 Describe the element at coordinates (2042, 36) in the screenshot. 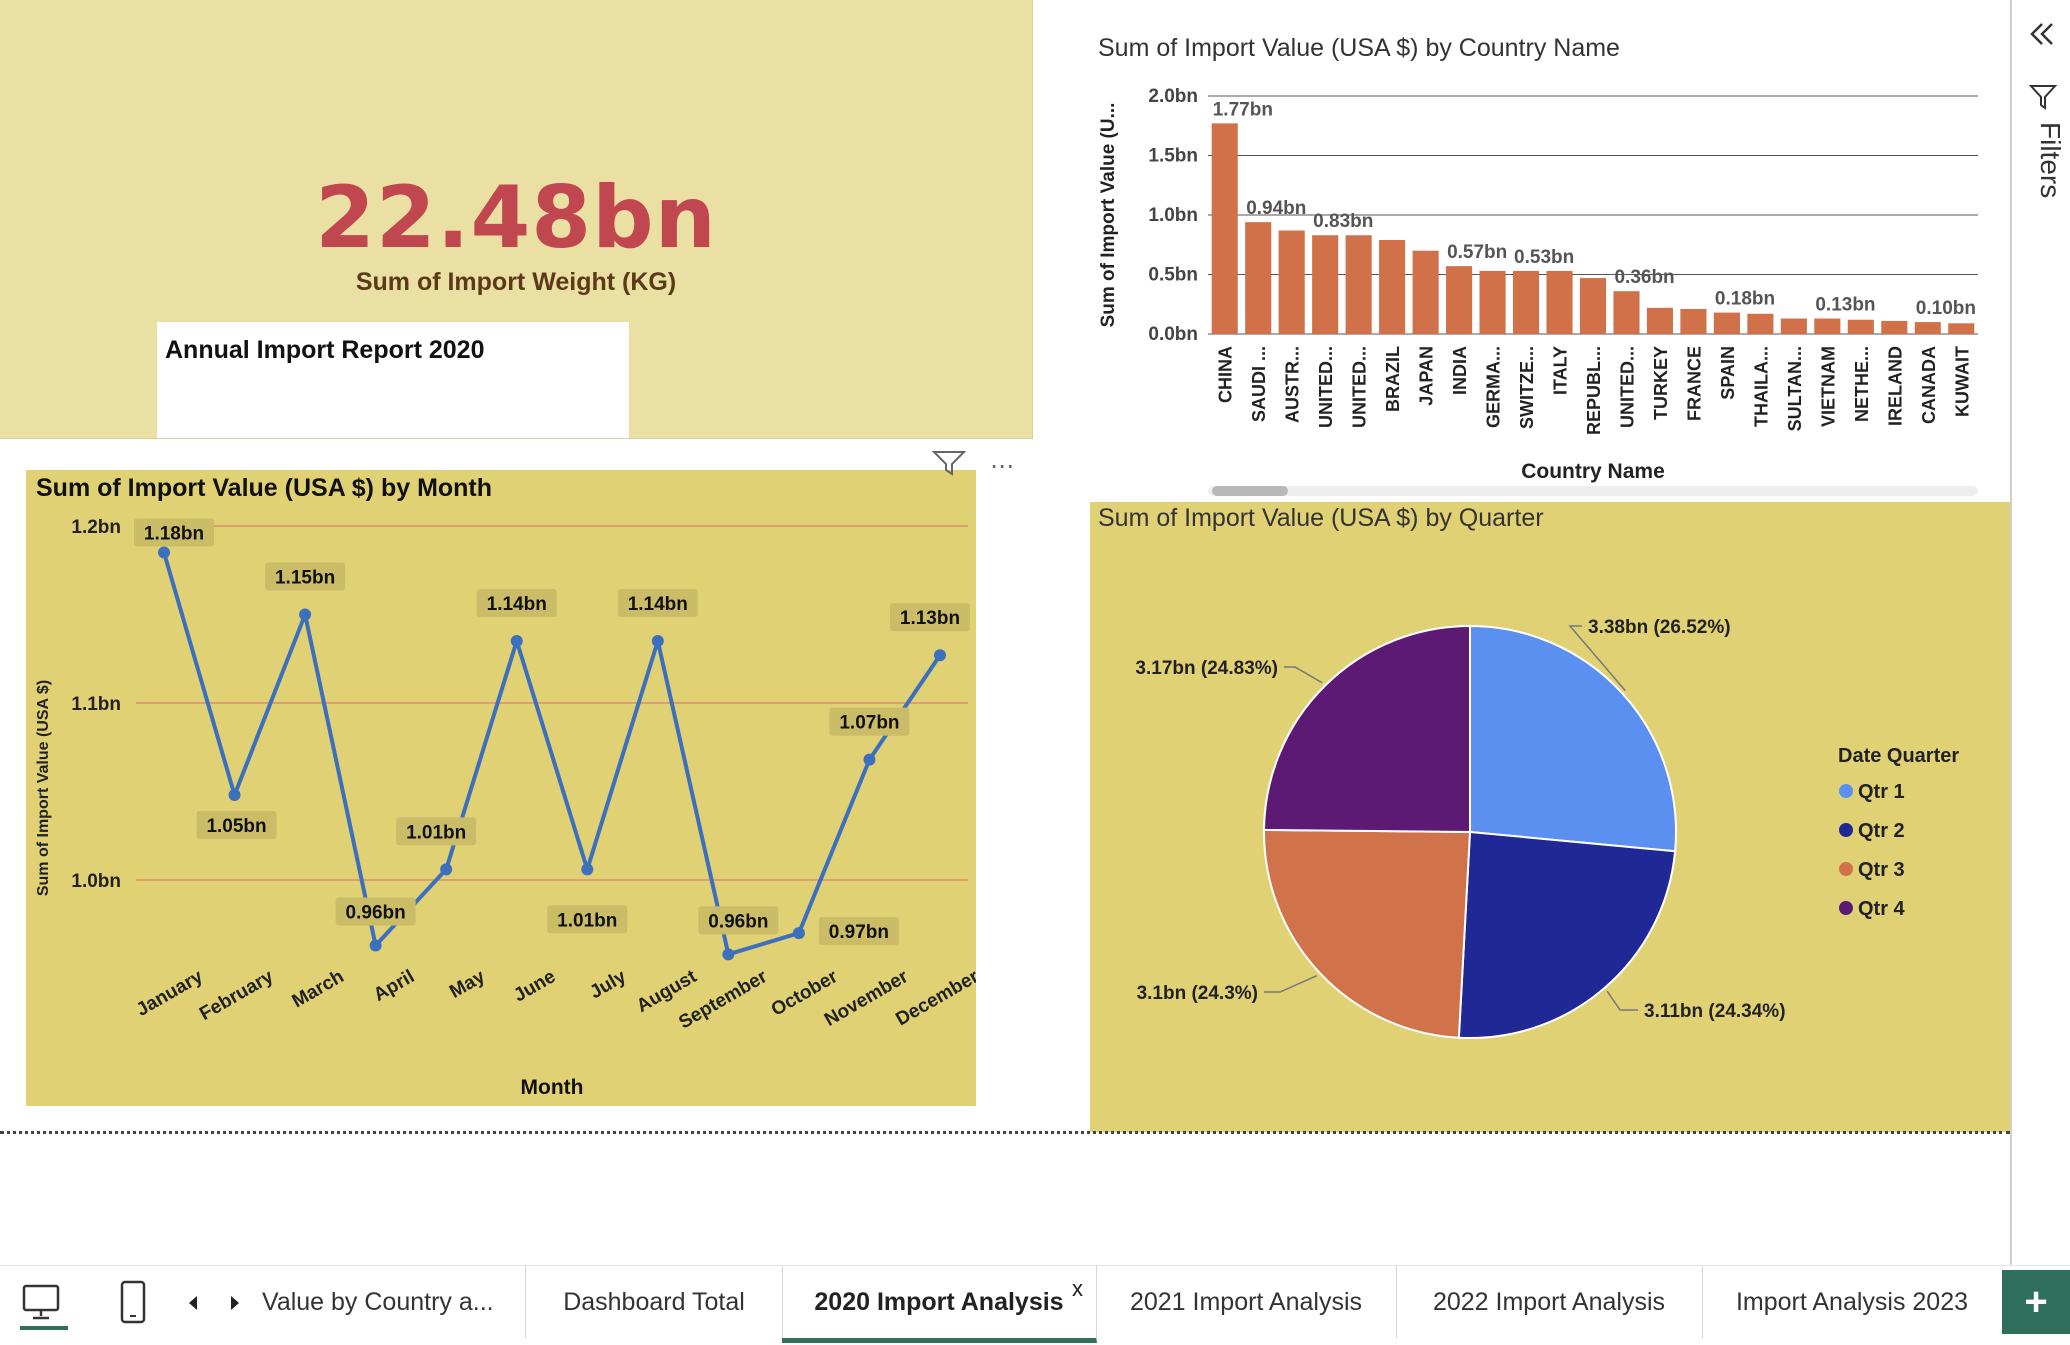

I see `collapse-chevrons-icon` at that location.